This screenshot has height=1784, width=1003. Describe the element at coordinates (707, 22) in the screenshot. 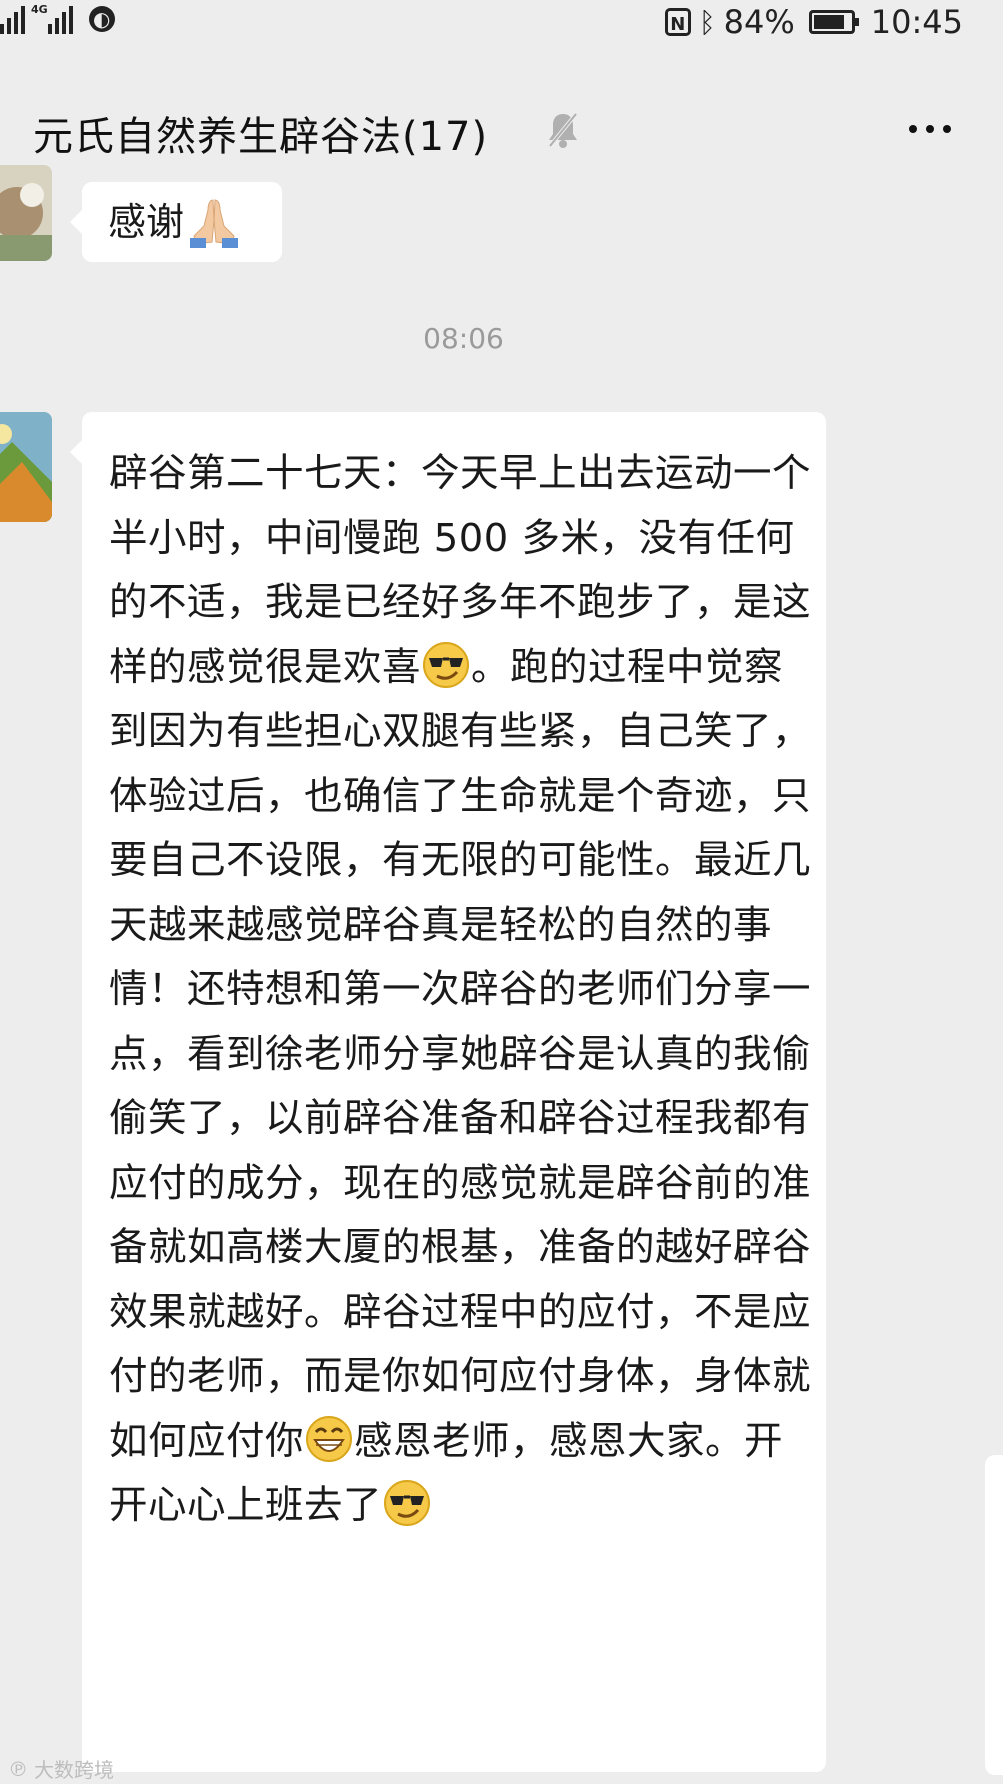

I see `bluetooth-icon: ᛒ` at that location.